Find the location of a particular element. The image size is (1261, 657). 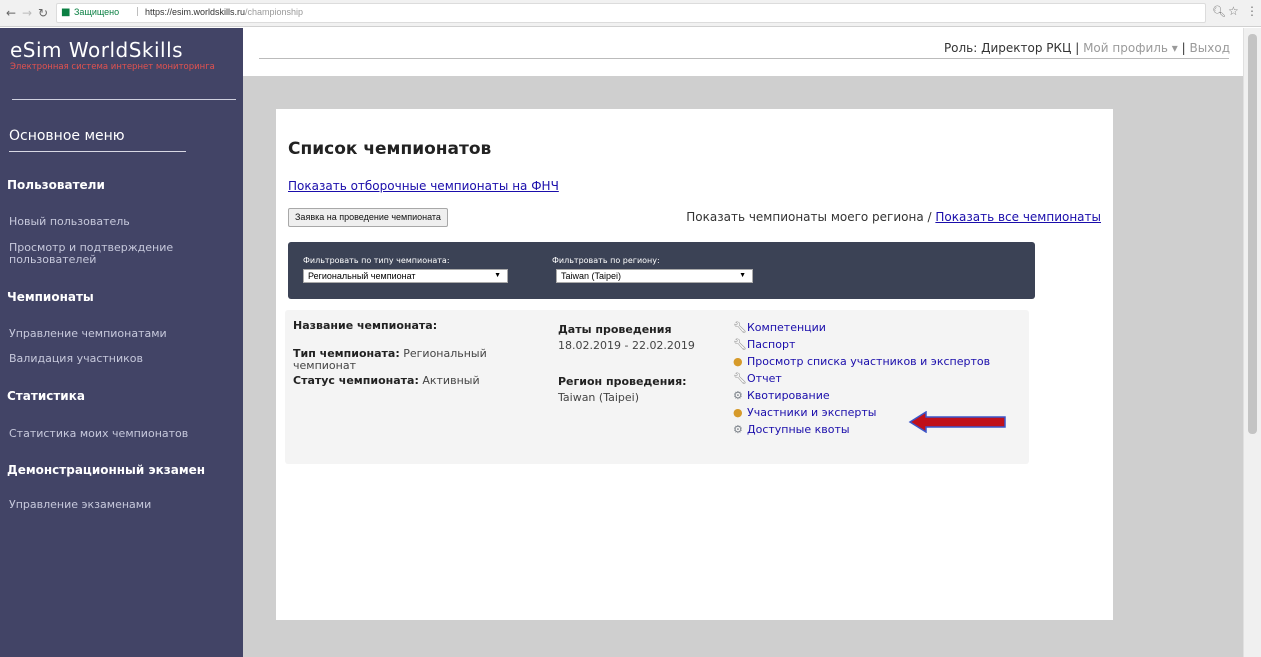

lock-icon: ■ is located at coordinates (66, 12).